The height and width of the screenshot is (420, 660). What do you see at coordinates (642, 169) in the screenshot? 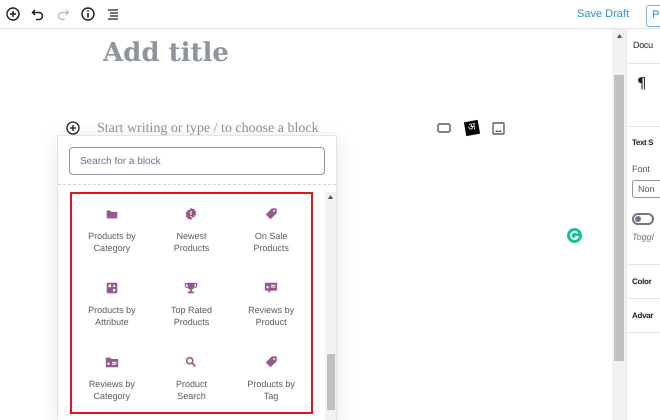
I see `font-label: Font` at bounding box center [642, 169].